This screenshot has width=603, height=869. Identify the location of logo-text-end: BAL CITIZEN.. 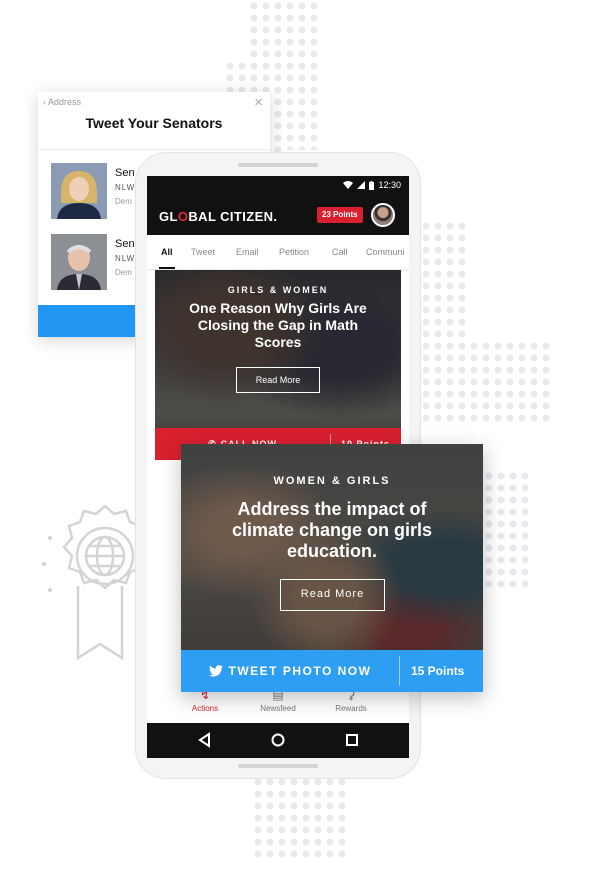
(233, 216).